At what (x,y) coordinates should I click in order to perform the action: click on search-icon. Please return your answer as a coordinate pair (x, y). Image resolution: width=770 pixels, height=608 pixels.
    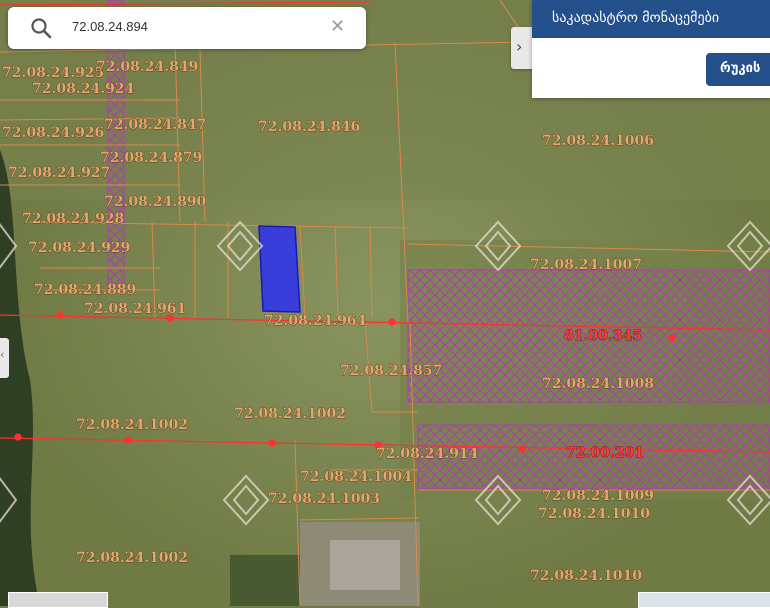
    Looking at the image, I should click on (41, 28).